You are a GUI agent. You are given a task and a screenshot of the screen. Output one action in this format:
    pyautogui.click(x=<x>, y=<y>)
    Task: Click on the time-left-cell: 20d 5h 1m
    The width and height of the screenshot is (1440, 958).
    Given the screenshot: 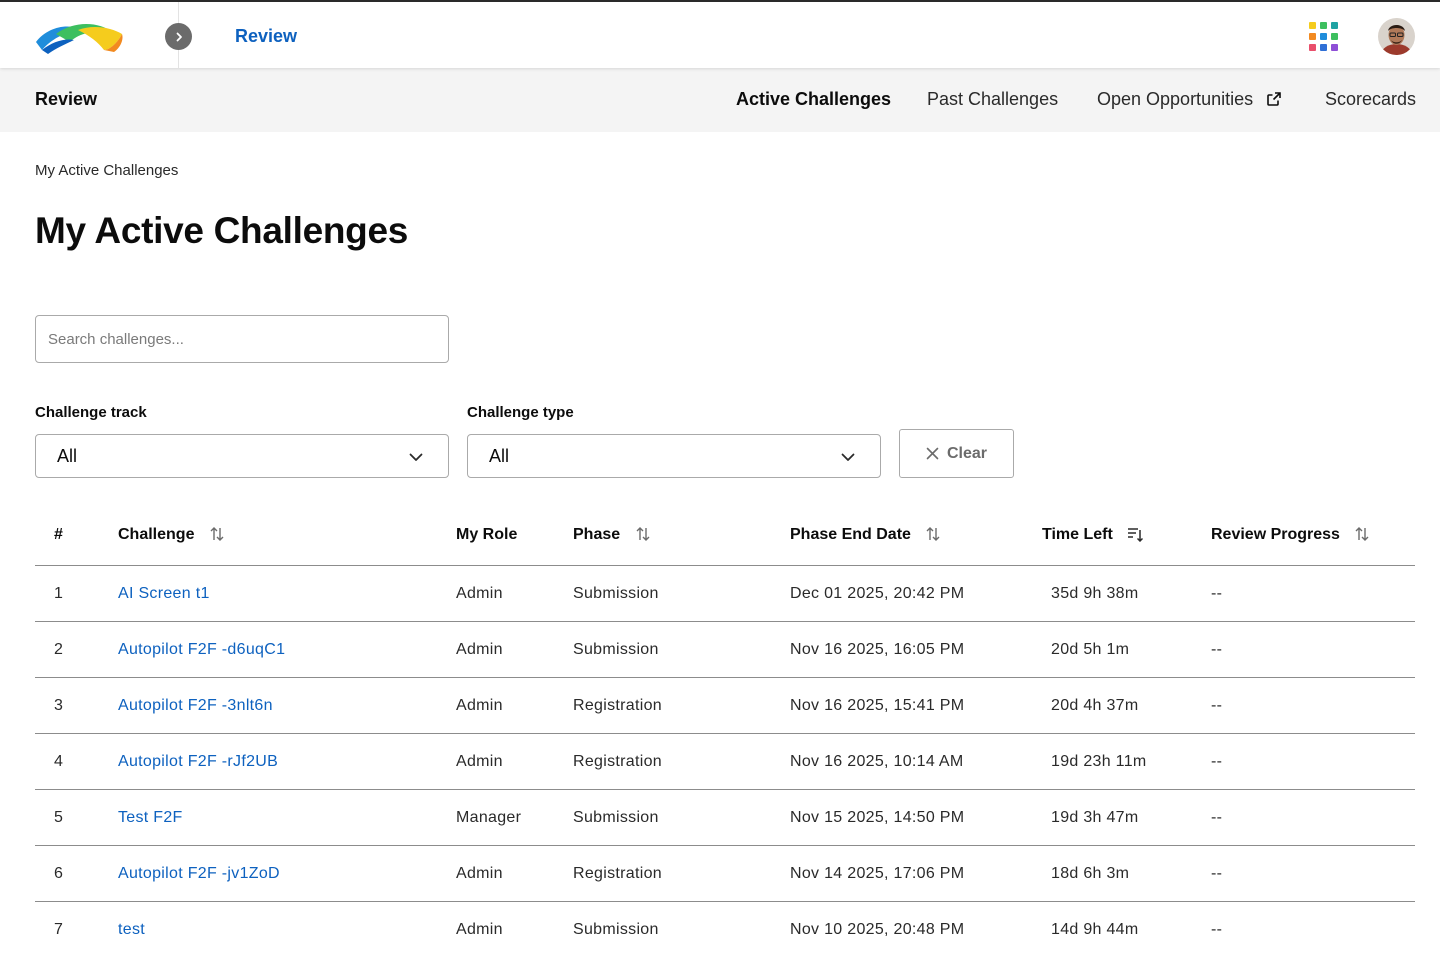 What is the action you would take?
    pyautogui.click(x=1090, y=649)
    